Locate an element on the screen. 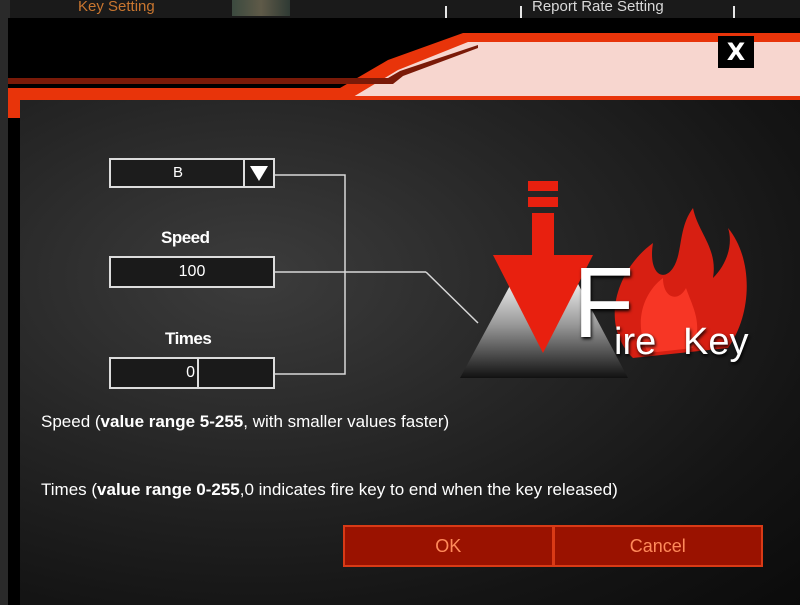  key-dropdown-value: B is located at coordinates (177, 172).